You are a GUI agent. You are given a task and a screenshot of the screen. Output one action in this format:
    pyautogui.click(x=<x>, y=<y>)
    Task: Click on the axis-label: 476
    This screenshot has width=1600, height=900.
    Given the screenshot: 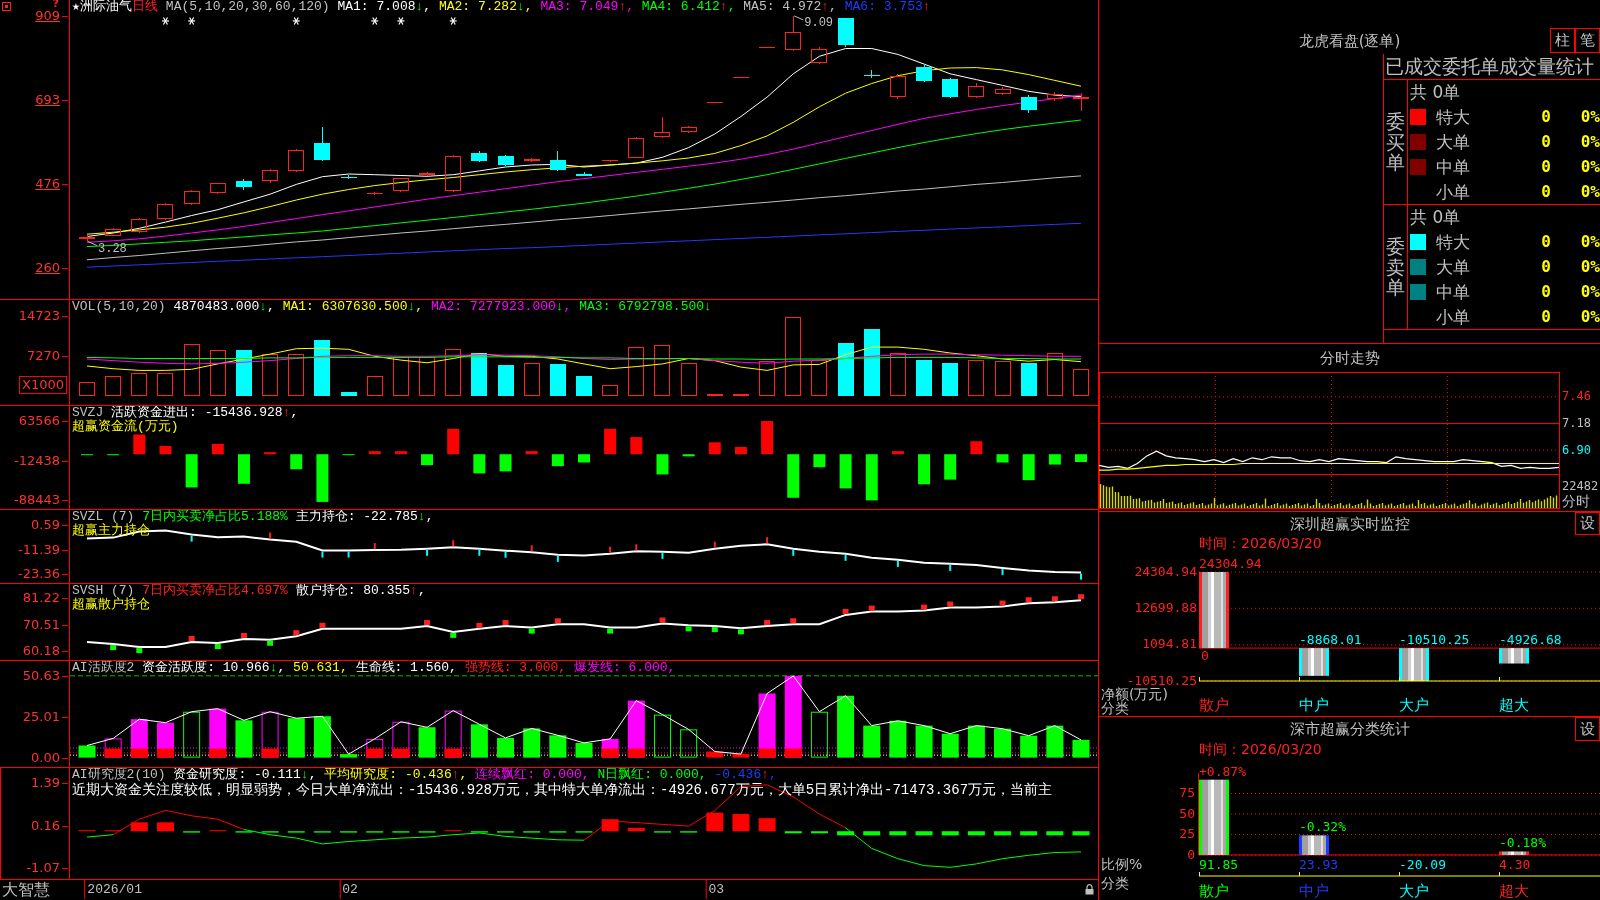 What is the action you would take?
    pyautogui.click(x=52, y=184)
    